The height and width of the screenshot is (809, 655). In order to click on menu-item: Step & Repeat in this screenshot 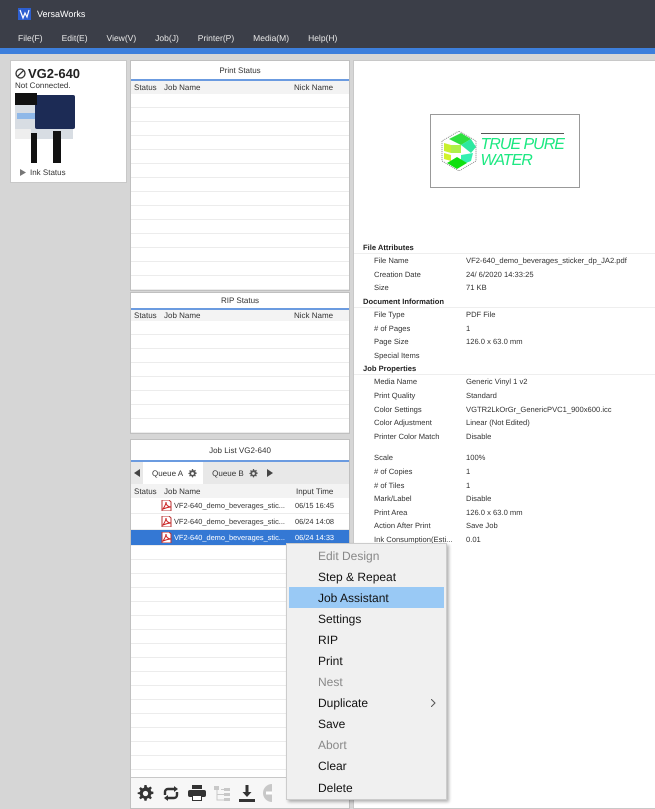, I will do `click(366, 577)`.